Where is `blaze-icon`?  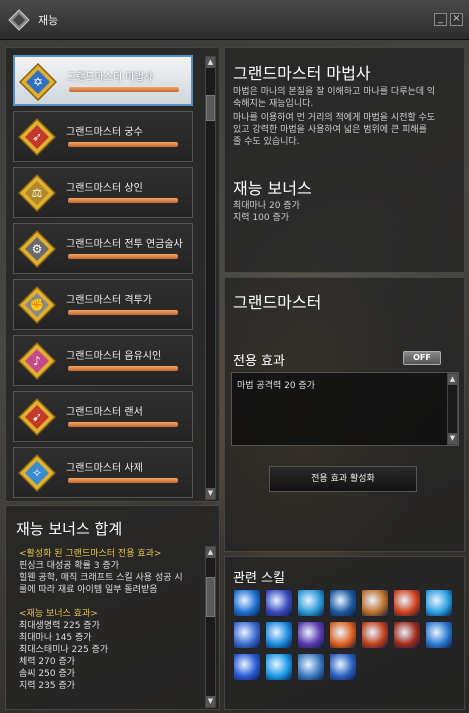 blaze-icon is located at coordinates (343, 635).